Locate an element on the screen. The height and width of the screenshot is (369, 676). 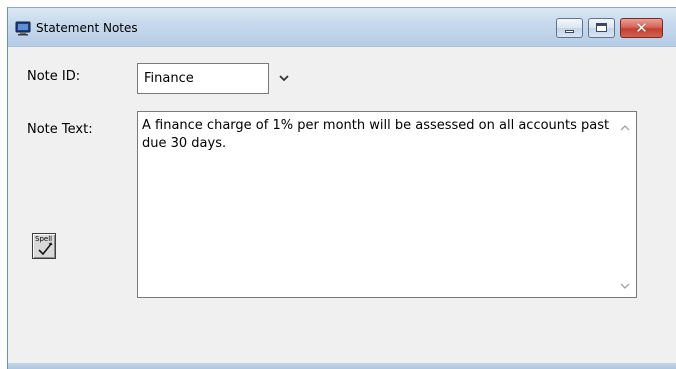
minimize-icon is located at coordinates (569, 31).